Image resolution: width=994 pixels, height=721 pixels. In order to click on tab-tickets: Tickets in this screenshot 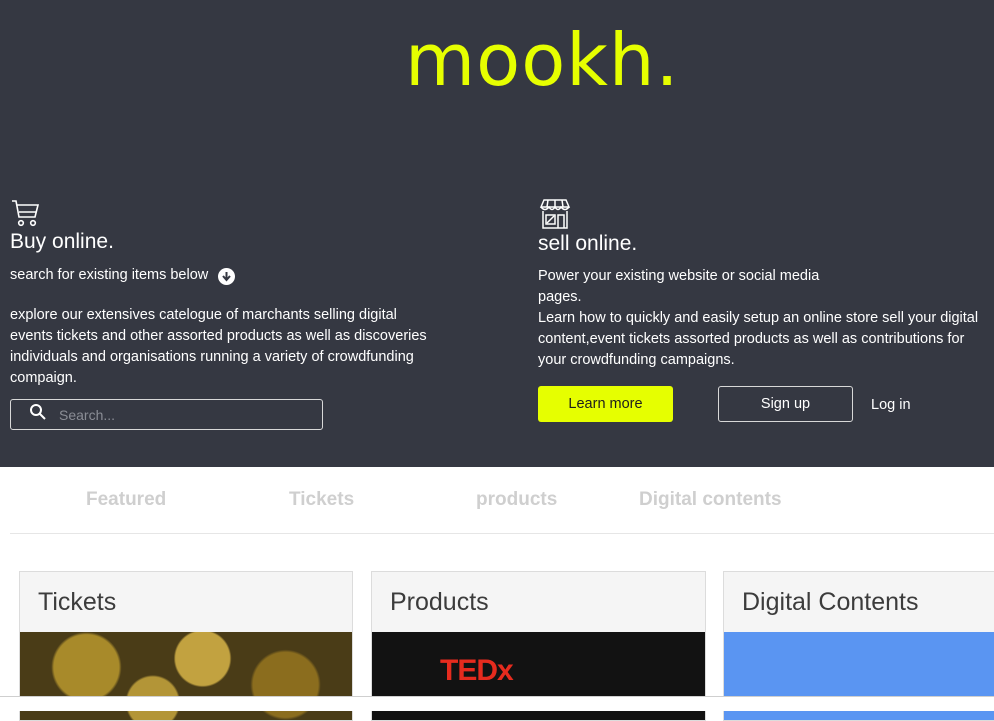, I will do `click(321, 500)`.